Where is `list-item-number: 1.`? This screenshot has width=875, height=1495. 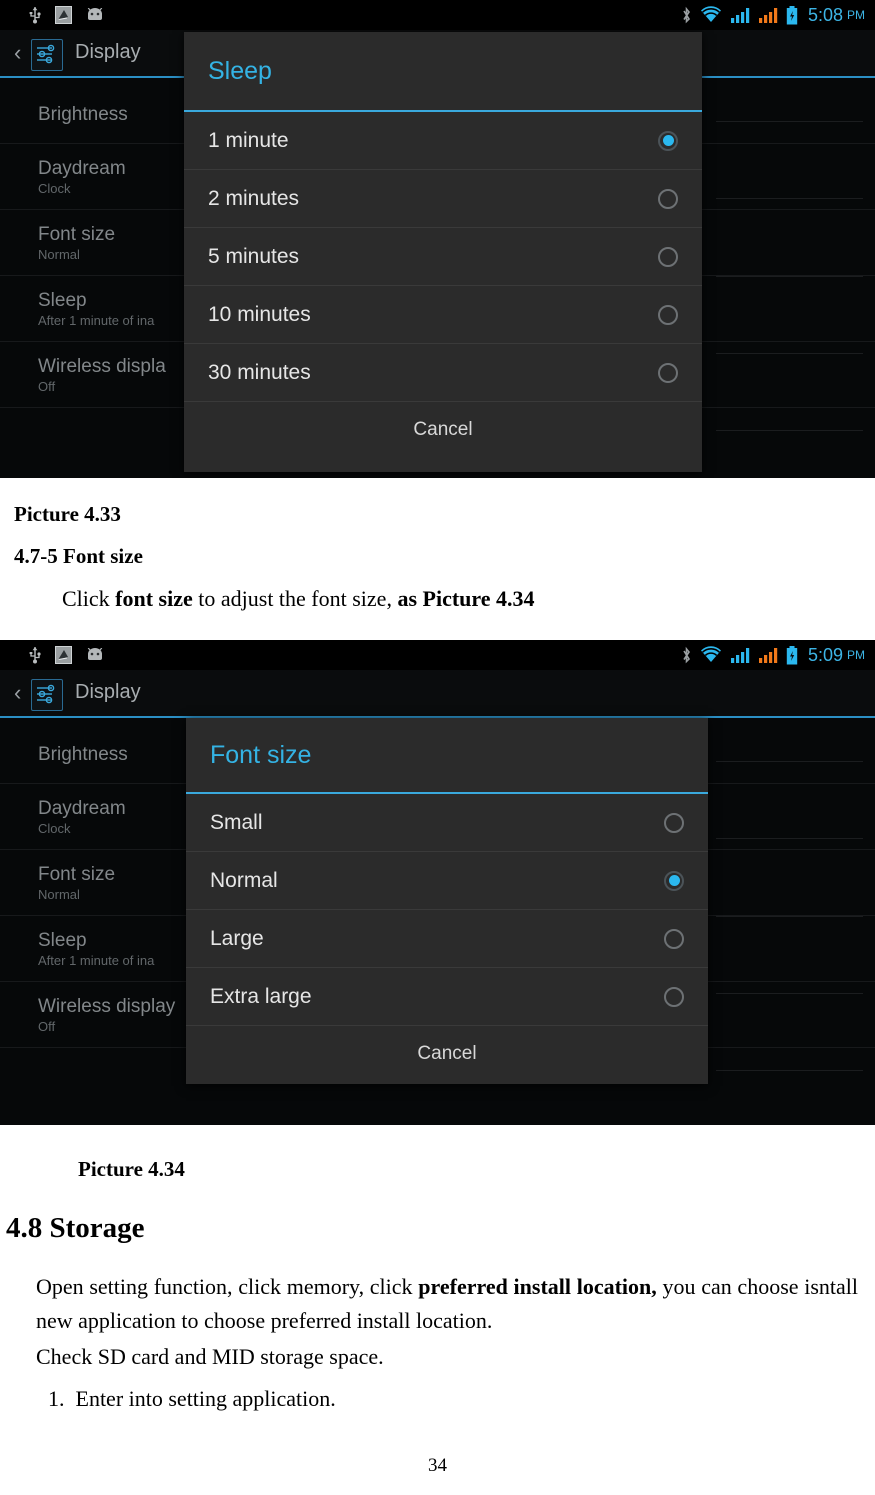 list-item-number: 1. is located at coordinates (56, 1398).